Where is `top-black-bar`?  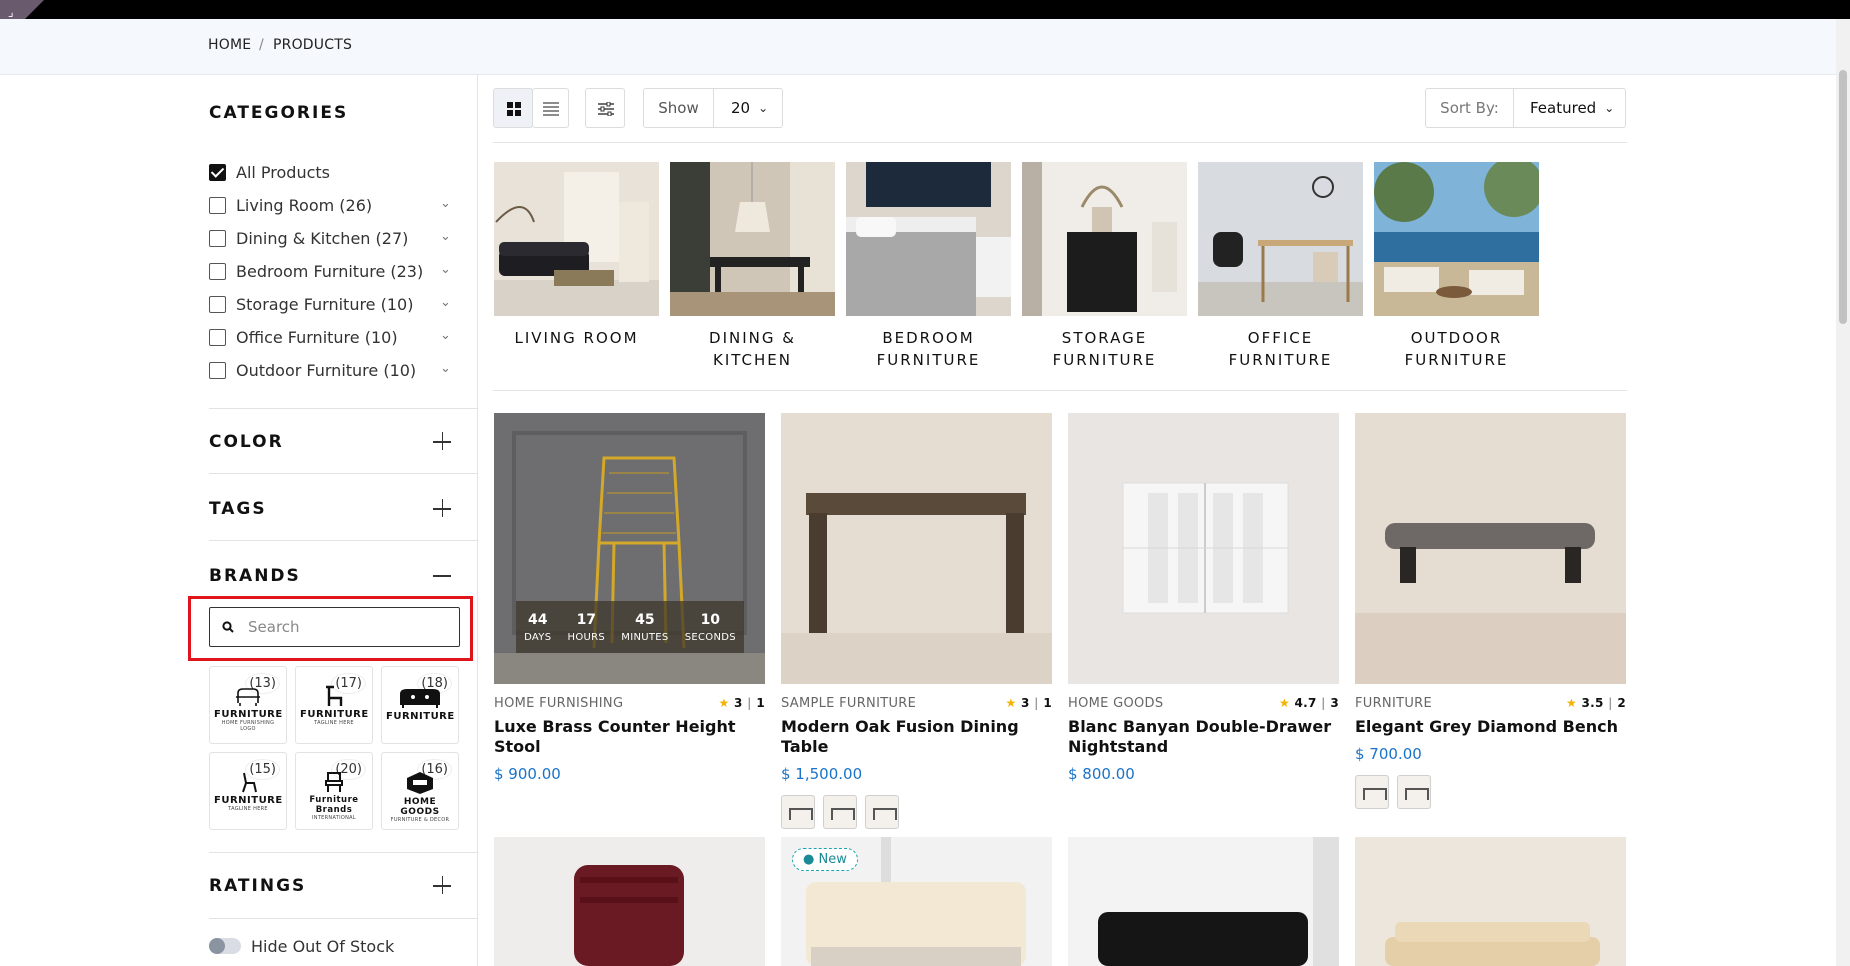
top-black-bar is located at coordinates (925, 9).